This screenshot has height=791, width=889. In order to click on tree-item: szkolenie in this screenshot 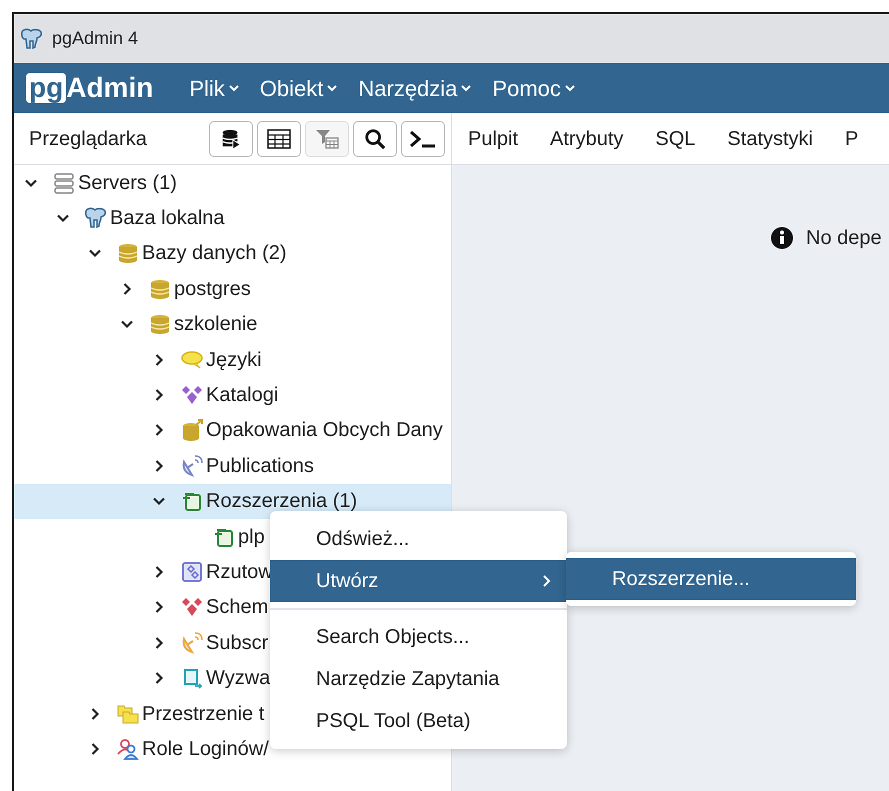, I will do `click(232, 324)`.